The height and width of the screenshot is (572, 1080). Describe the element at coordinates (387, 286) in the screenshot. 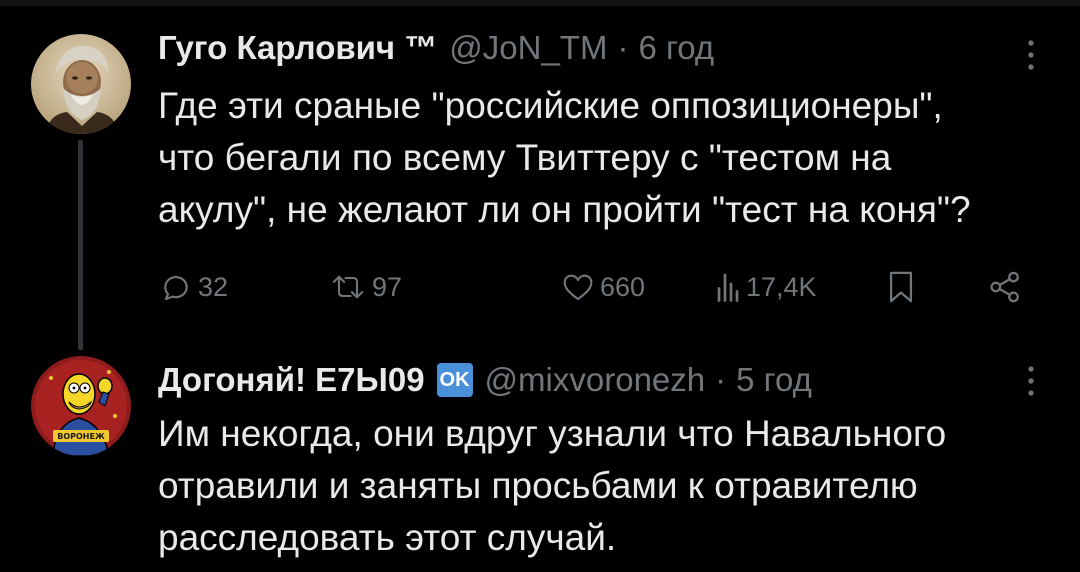

I see `retweet-count: 97` at that location.